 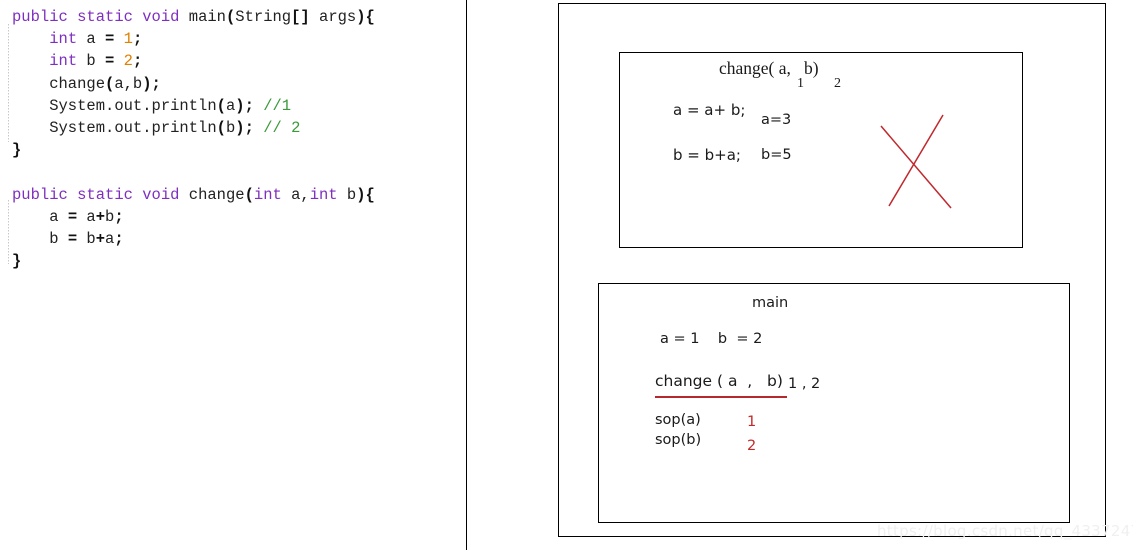 I want to click on change-statement-b: b = b+a;, so click(x=707, y=155).